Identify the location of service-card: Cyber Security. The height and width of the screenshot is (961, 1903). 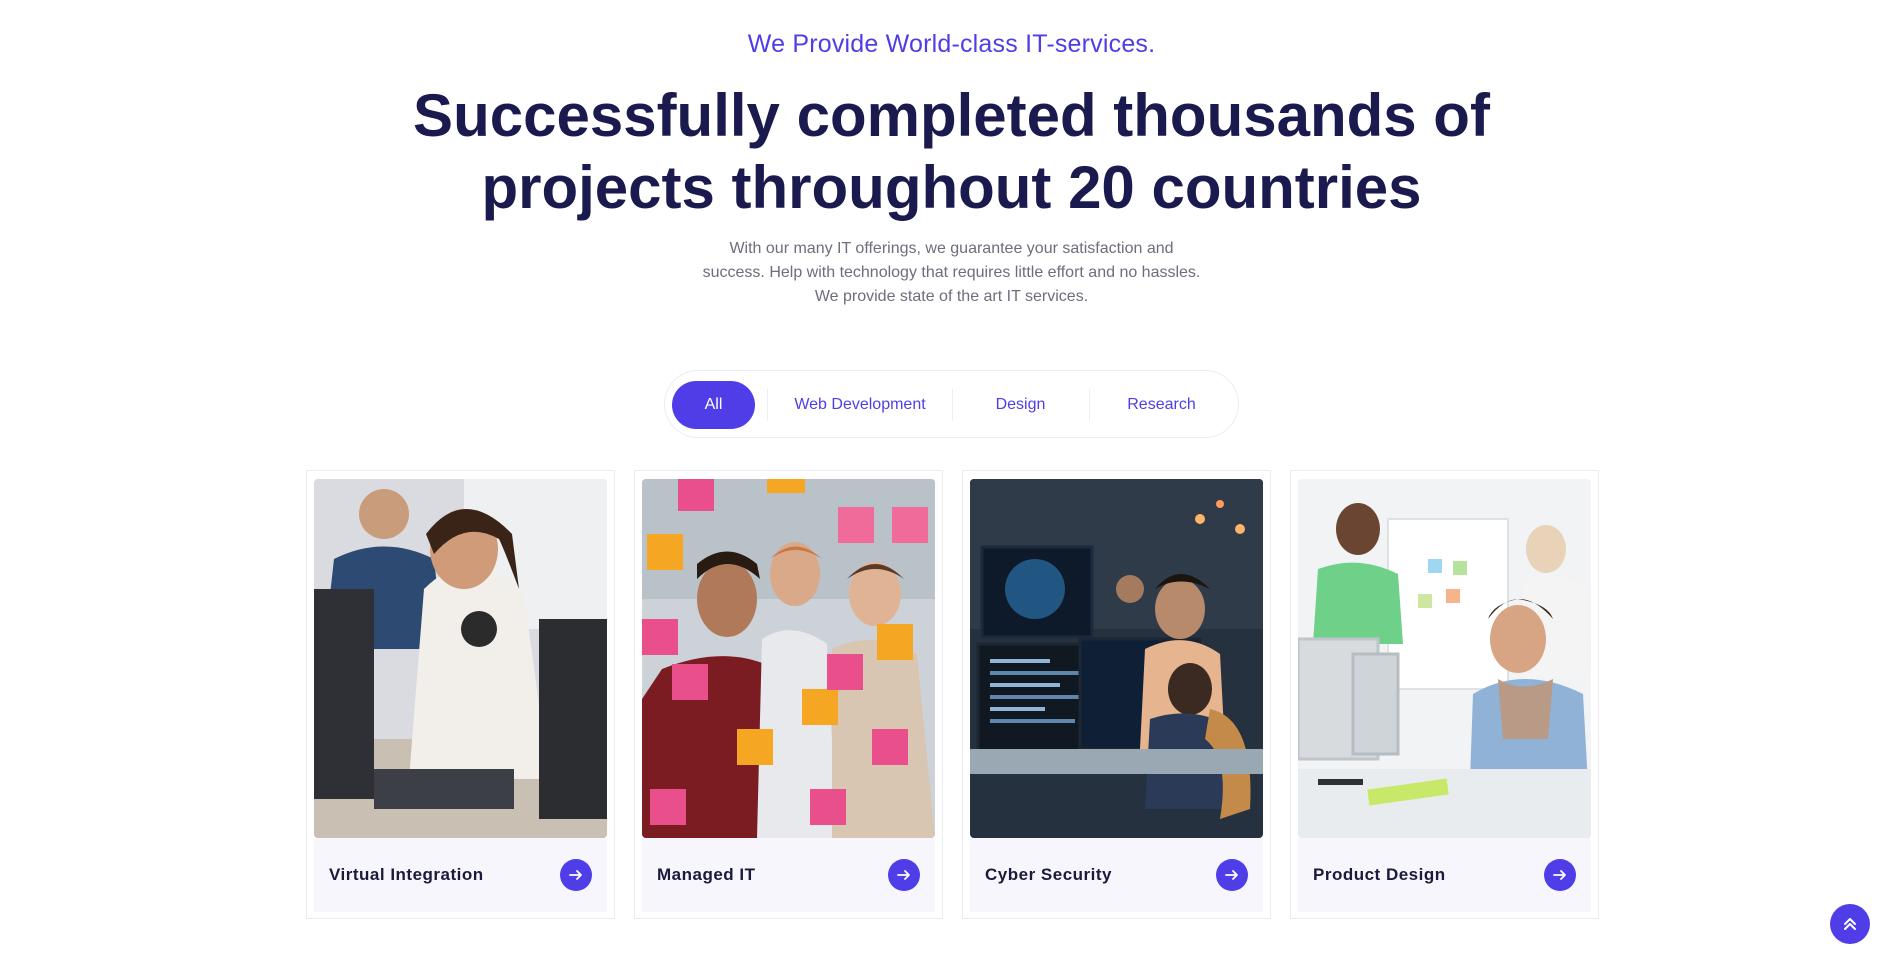
(1116, 694).